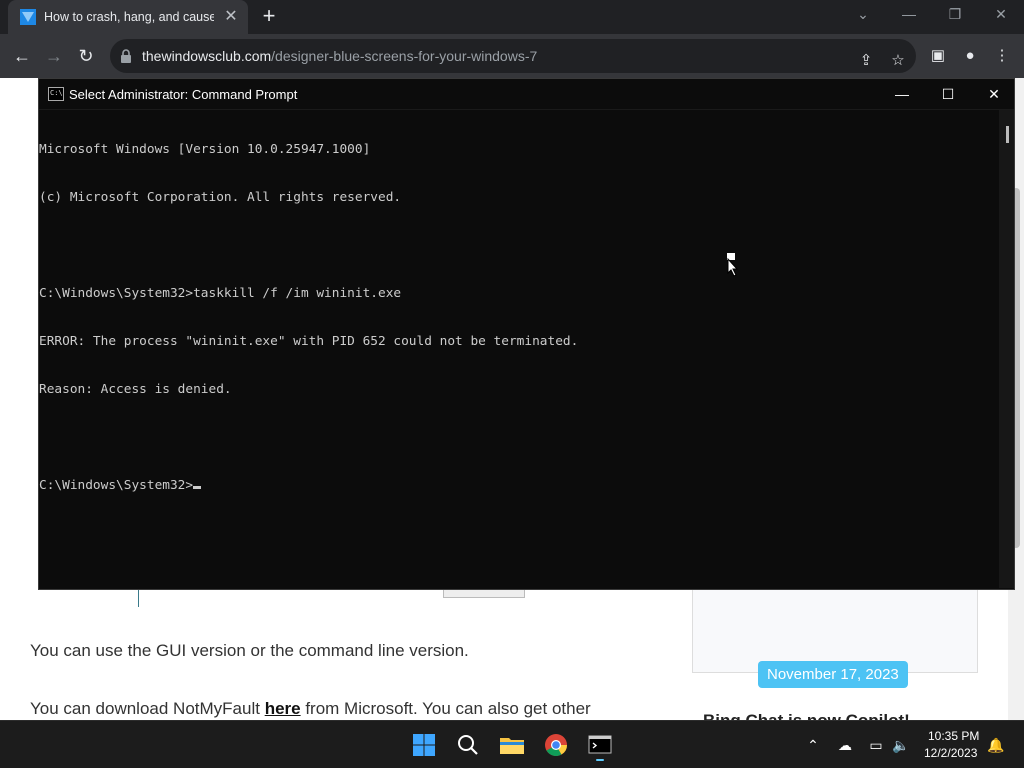 The width and height of the screenshot is (1024, 768). Describe the element at coordinates (556, 745) in the screenshot. I see `chrome-icon` at that location.